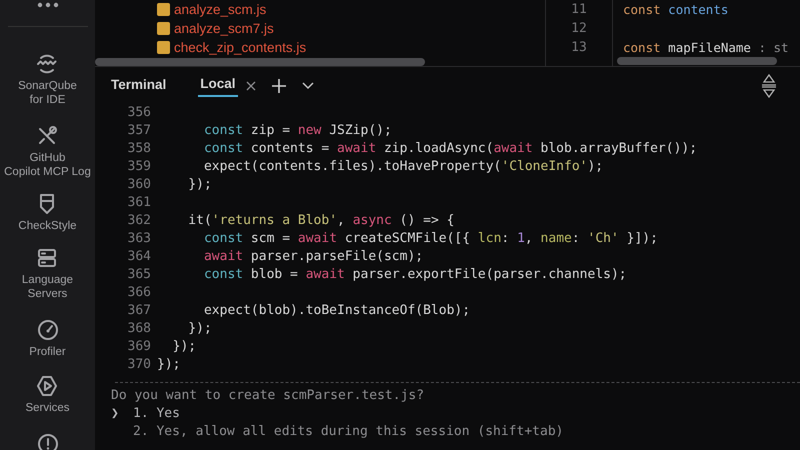 The width and height of the screenshot is (800, 450). What do you see at coordinates (138, 293) in the screenshot?
I see `line-number: 366` at bounding box center [138, 293].